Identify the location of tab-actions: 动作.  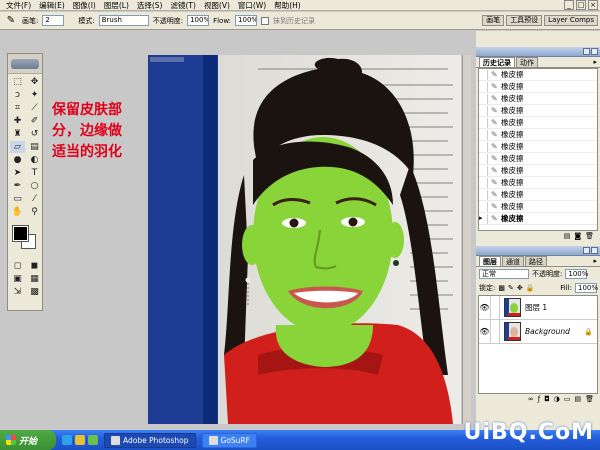
(527, 62).